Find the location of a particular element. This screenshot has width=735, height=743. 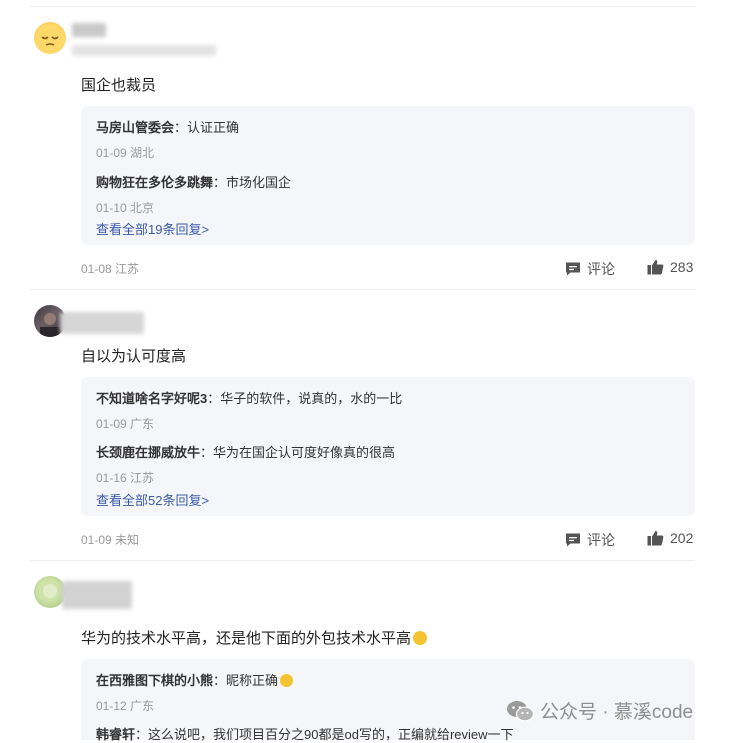

avatar is located at coordinates (50, 38).